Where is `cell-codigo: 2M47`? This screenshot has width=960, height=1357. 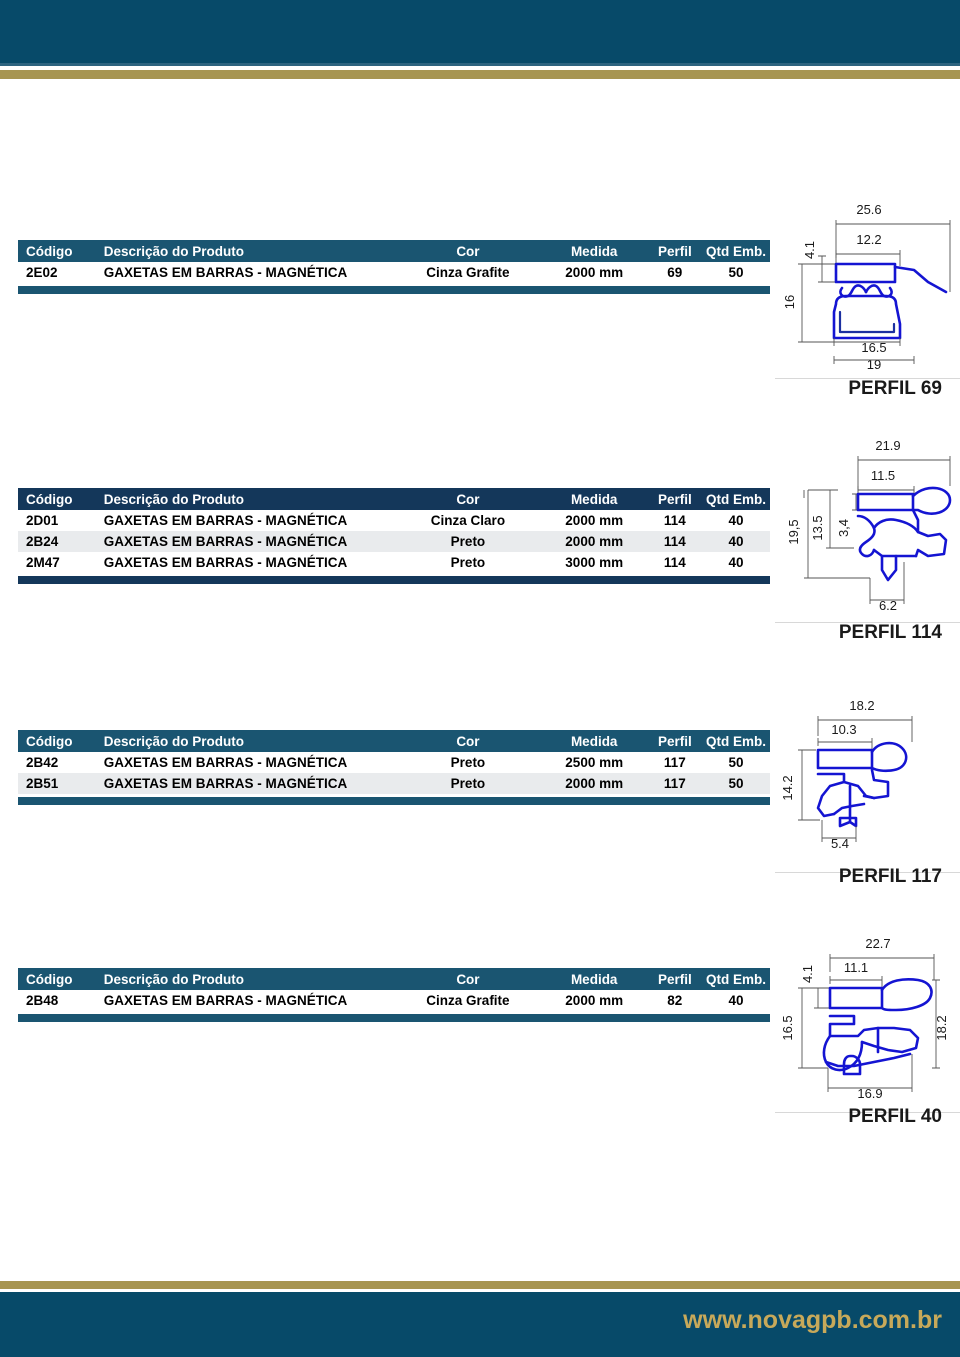 cell-codigo: 2M47 is located at coordinates (43, 562).